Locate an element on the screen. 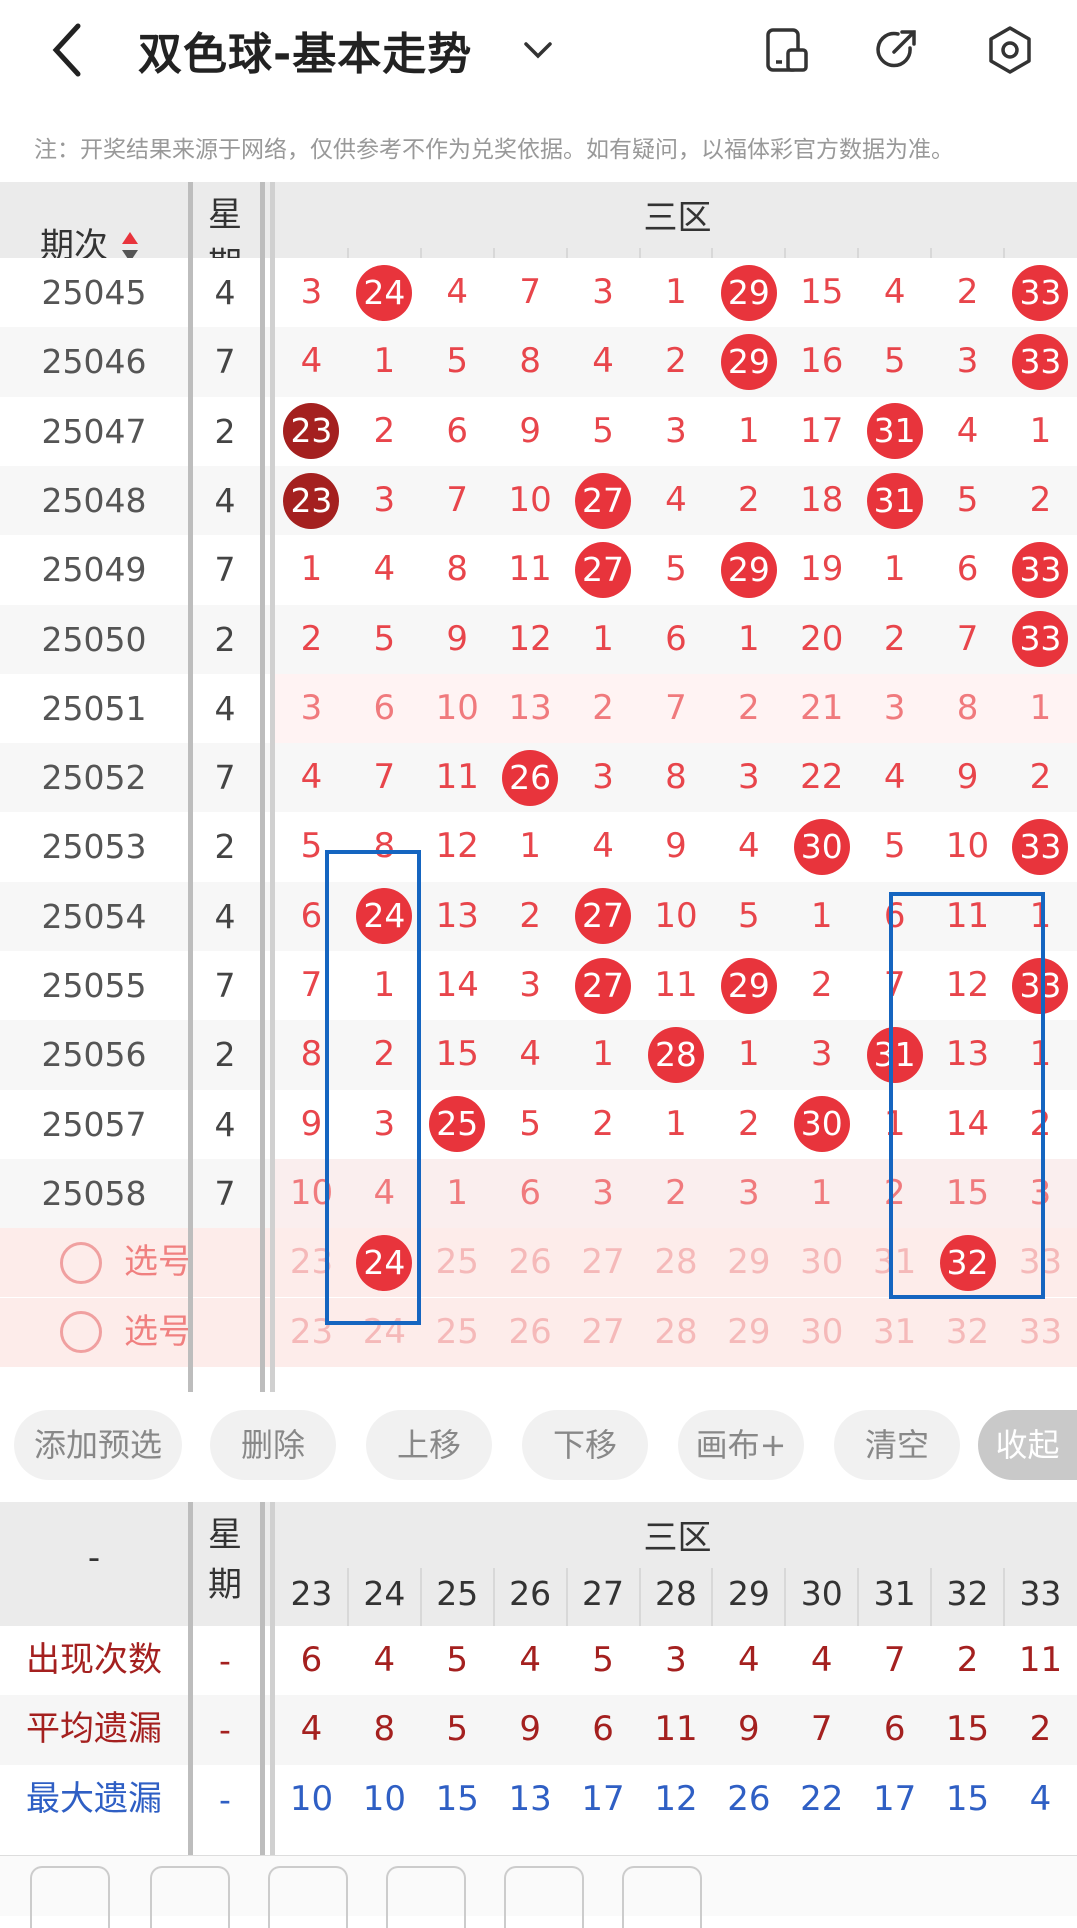  stats-value: 9 is located at coordinates (749, 1729).